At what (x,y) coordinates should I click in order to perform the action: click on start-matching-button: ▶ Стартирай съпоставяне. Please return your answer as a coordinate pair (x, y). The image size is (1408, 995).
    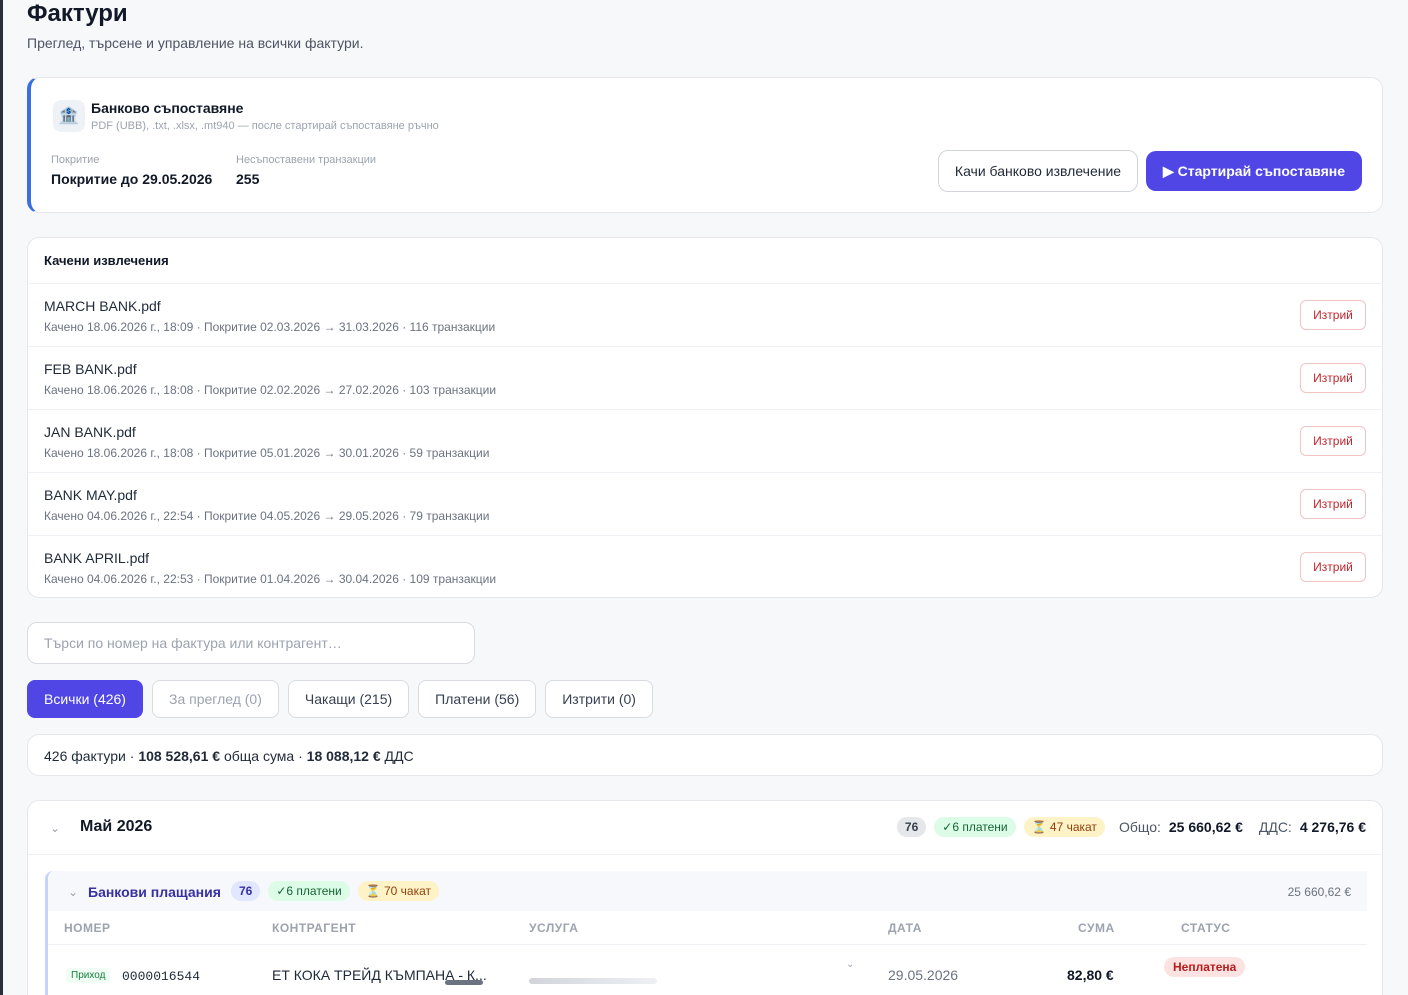
    Looking at the image, I should click on (1254, 171).